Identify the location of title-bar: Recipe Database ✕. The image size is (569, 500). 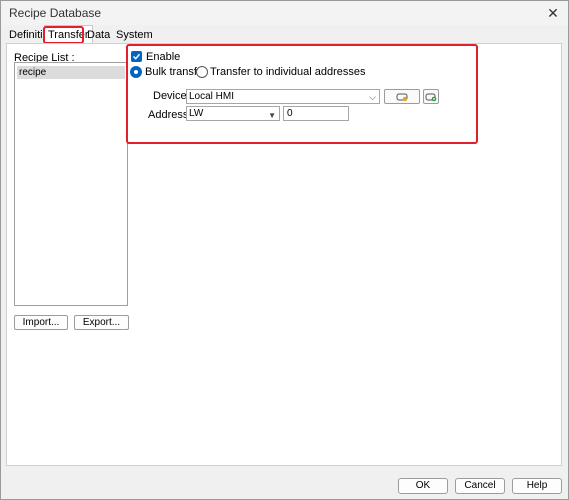
(284, 13).